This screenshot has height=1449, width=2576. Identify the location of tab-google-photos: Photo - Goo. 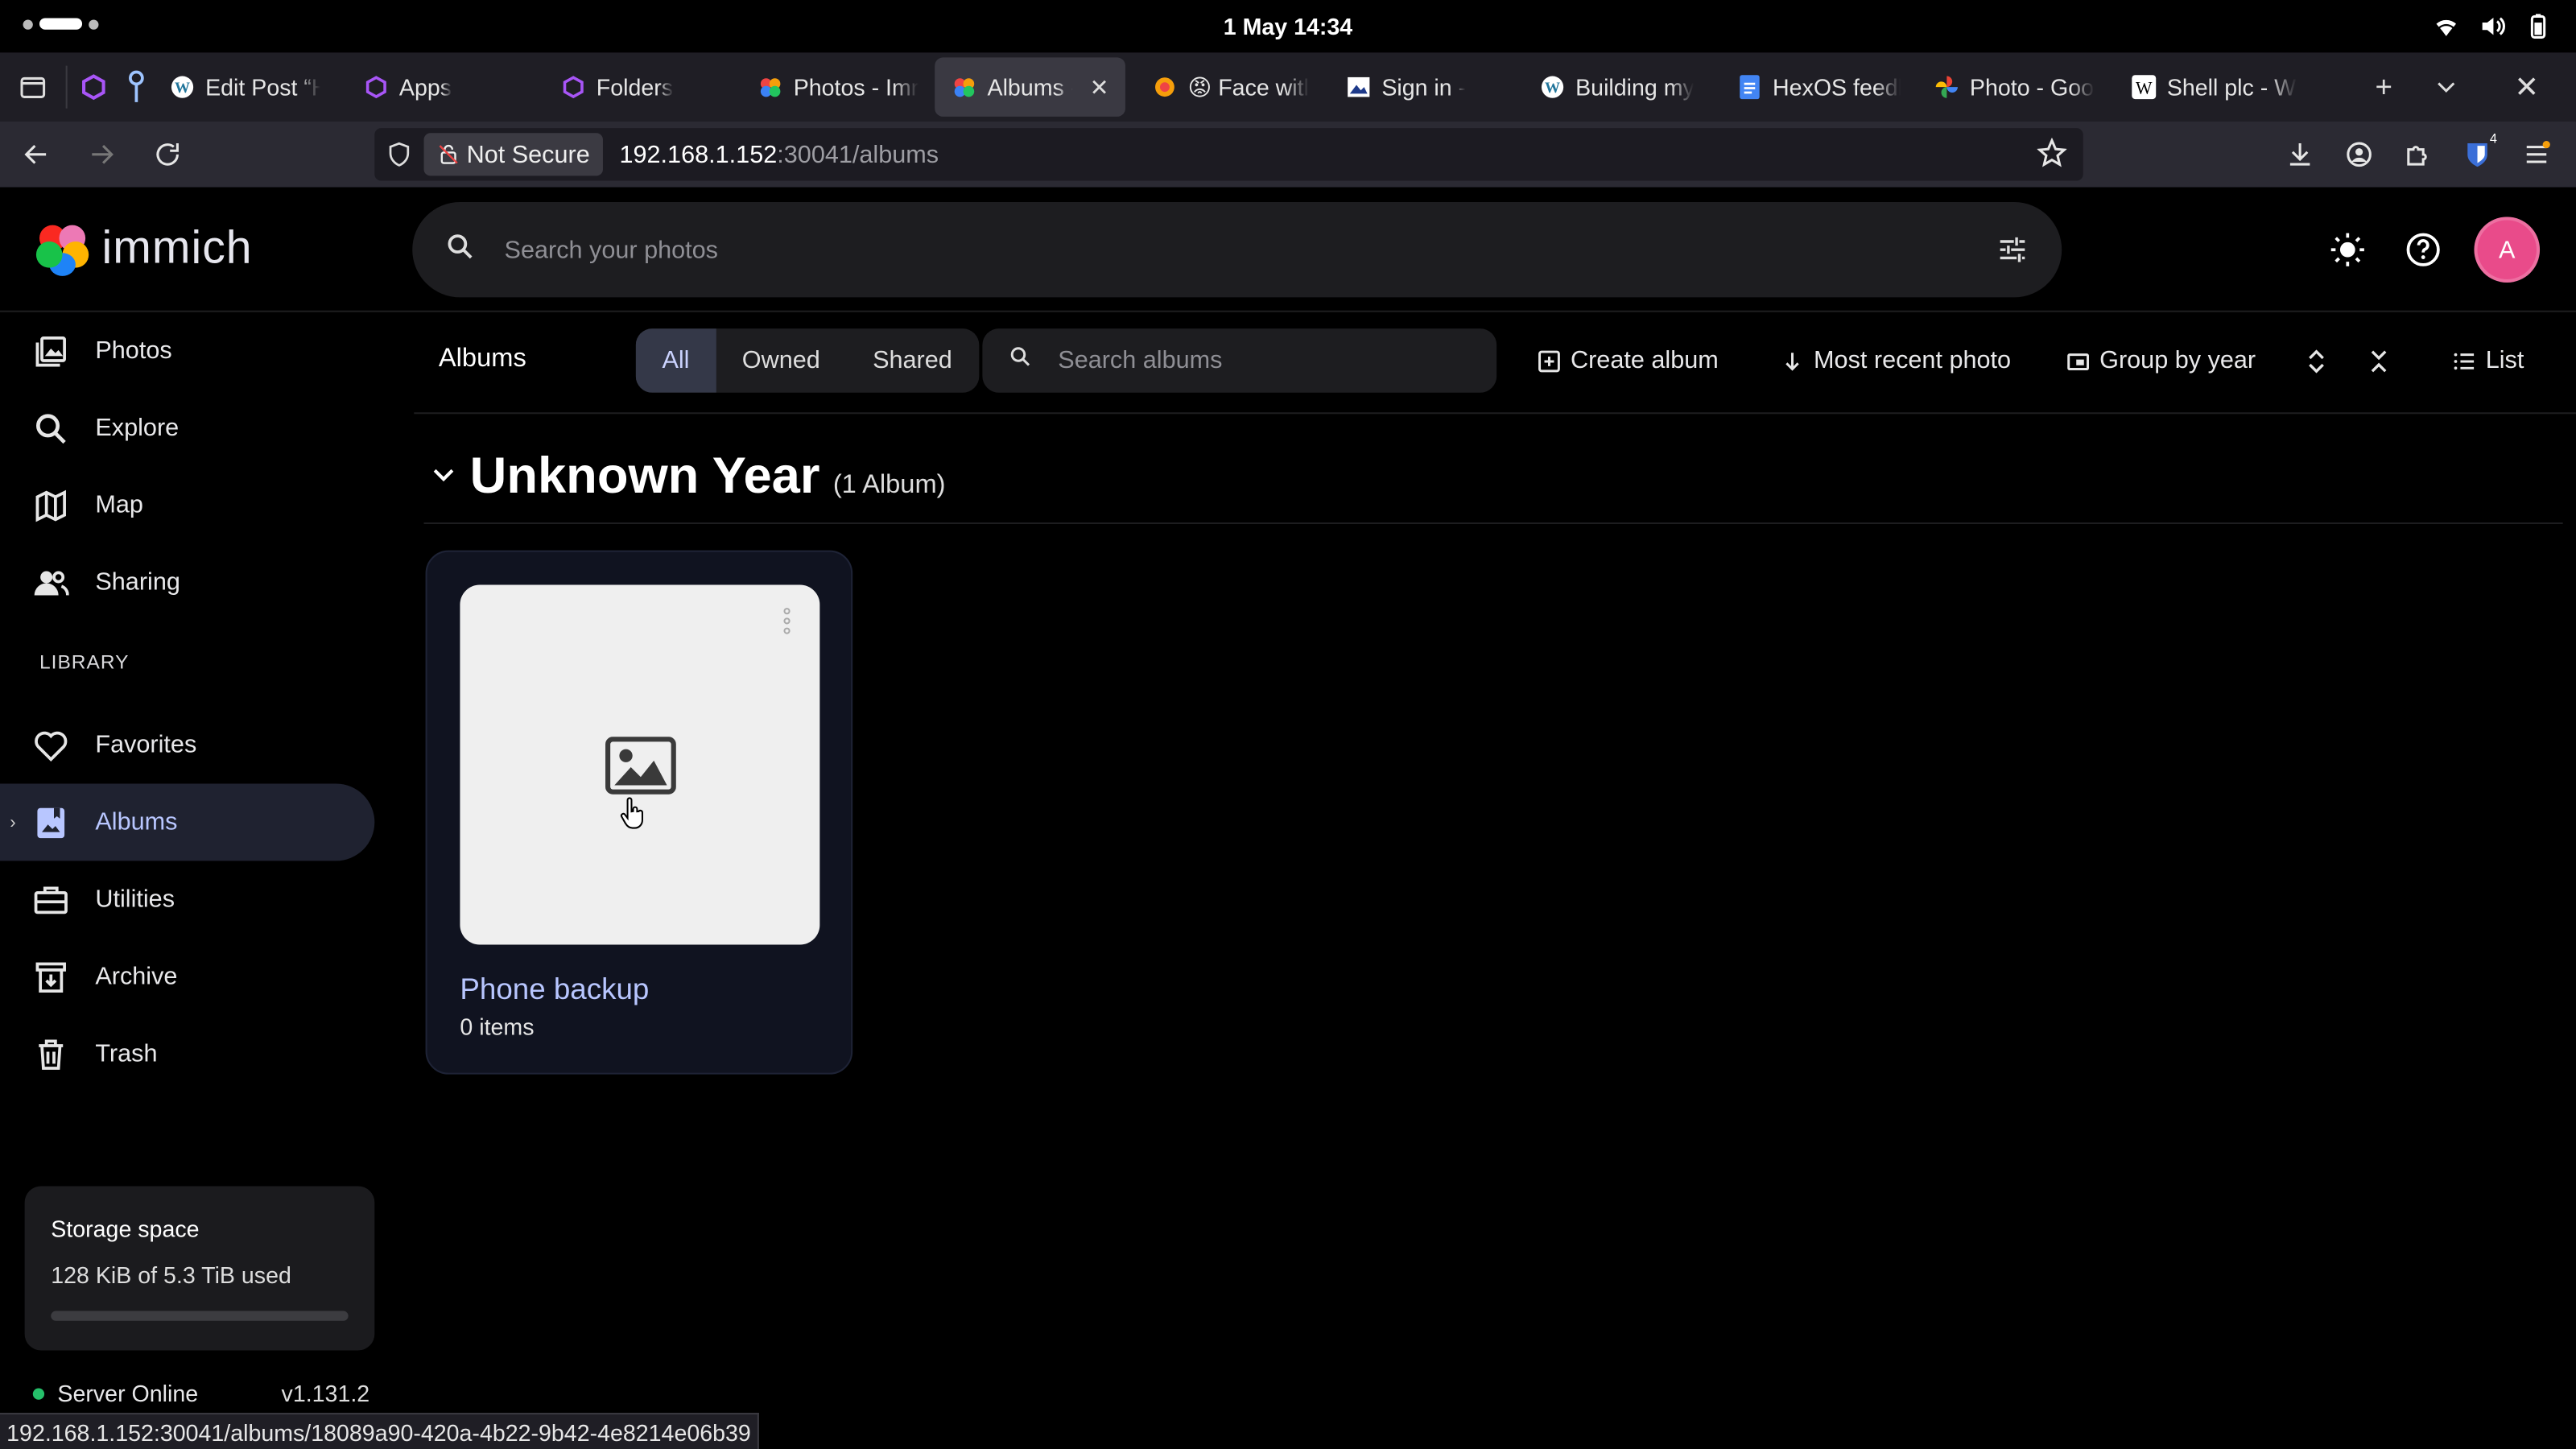
(2016, 86).